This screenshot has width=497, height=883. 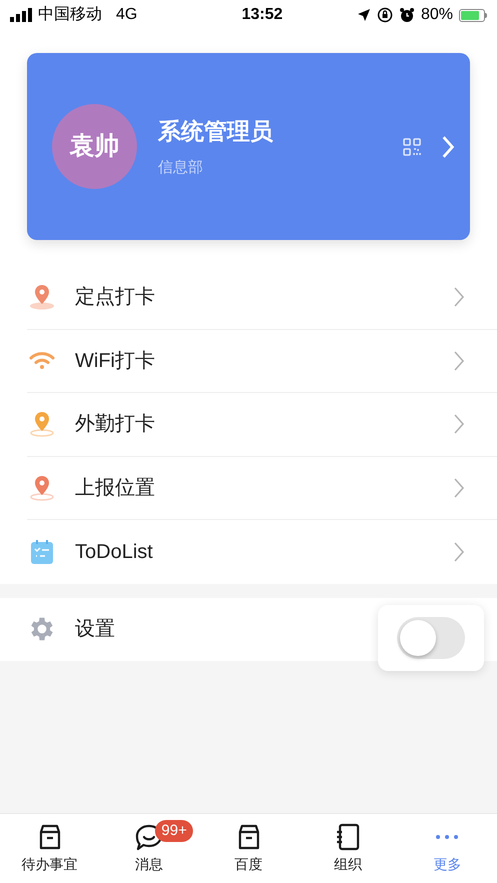 I want to click on menu-item: 外勤打卡, so click(x=262, y=424).